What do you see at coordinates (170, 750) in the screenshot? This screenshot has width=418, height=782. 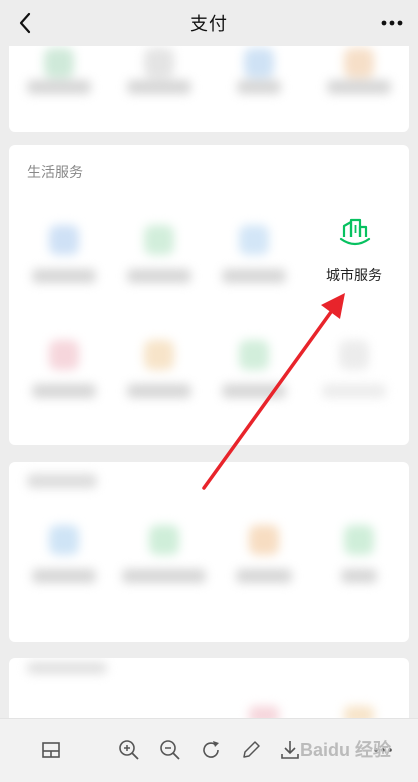 I see `zoom-out-icon` at bounding box center [170, 750].